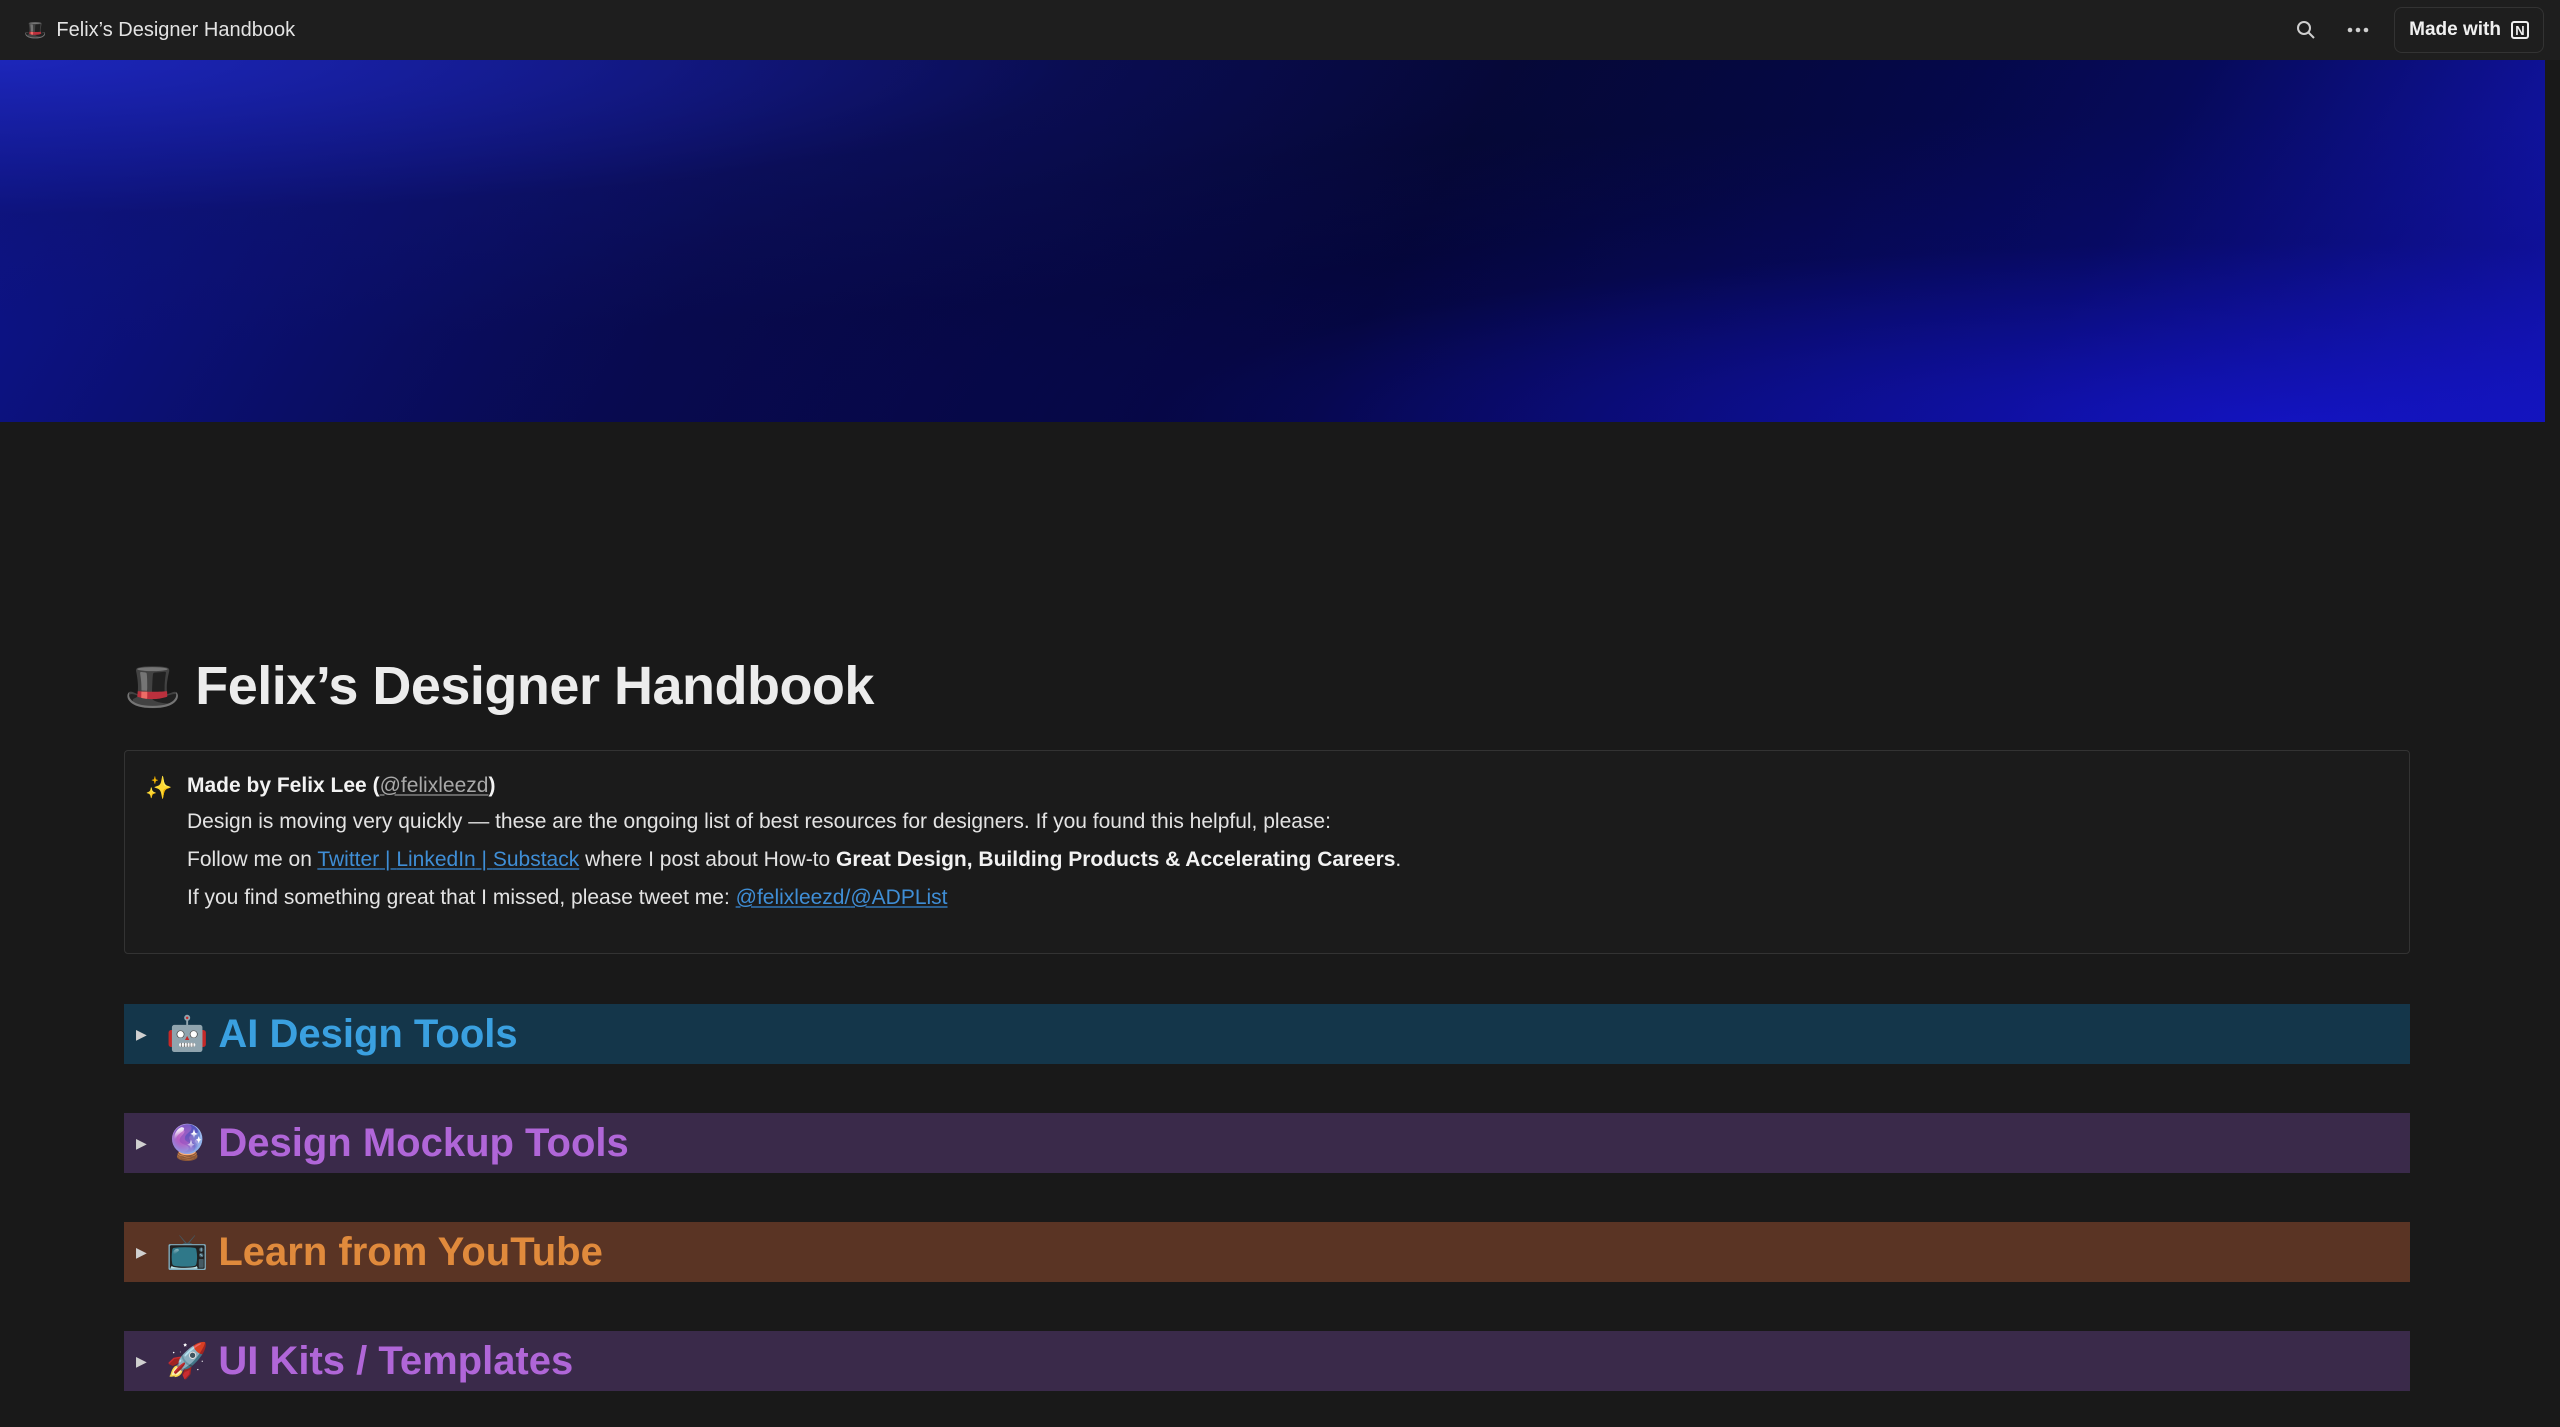  Describe the element at coordinates (2358, 30) in the screenshot. I see `more-icon` at that location.